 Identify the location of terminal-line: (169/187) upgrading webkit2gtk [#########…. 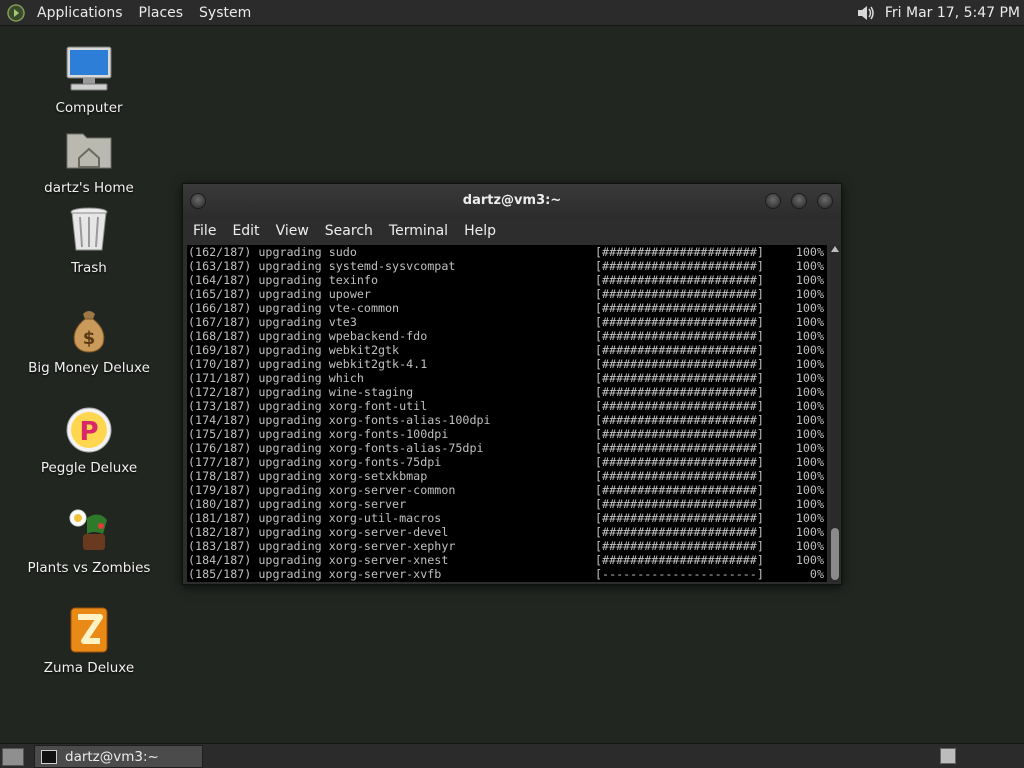
(507, 350).